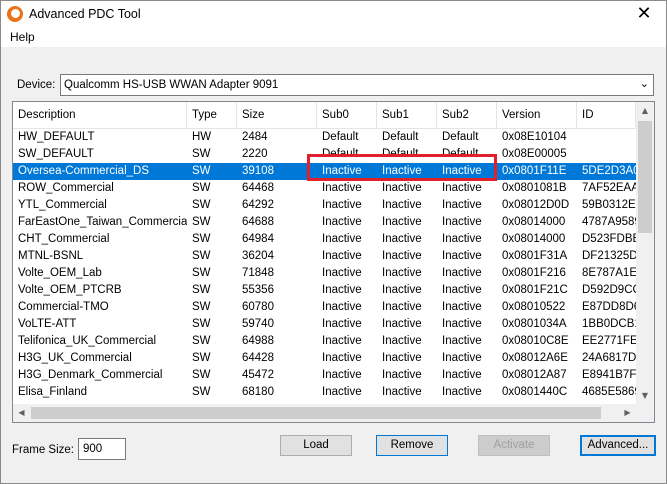 The width and height of the screenshot is (667, 484). I want to click on horizontal-scroll-thumb, so click(316, 413).